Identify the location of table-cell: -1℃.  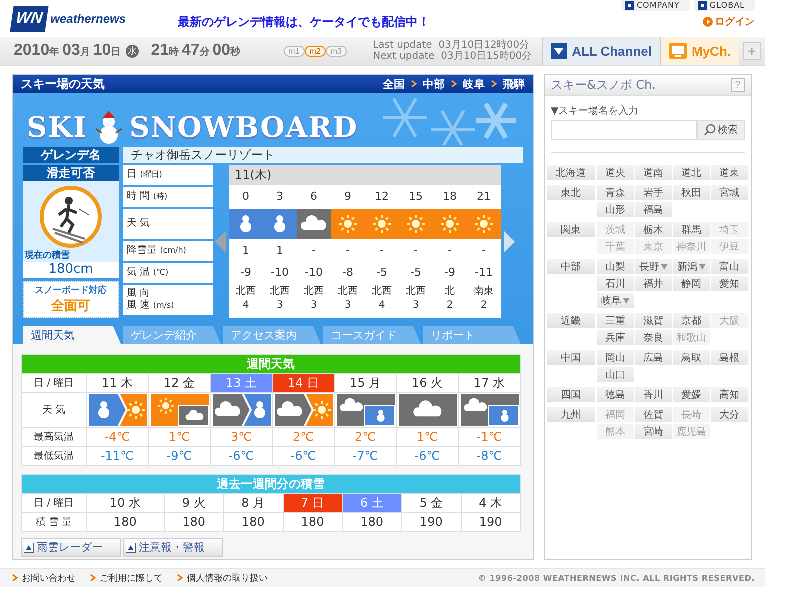
(489, 437).